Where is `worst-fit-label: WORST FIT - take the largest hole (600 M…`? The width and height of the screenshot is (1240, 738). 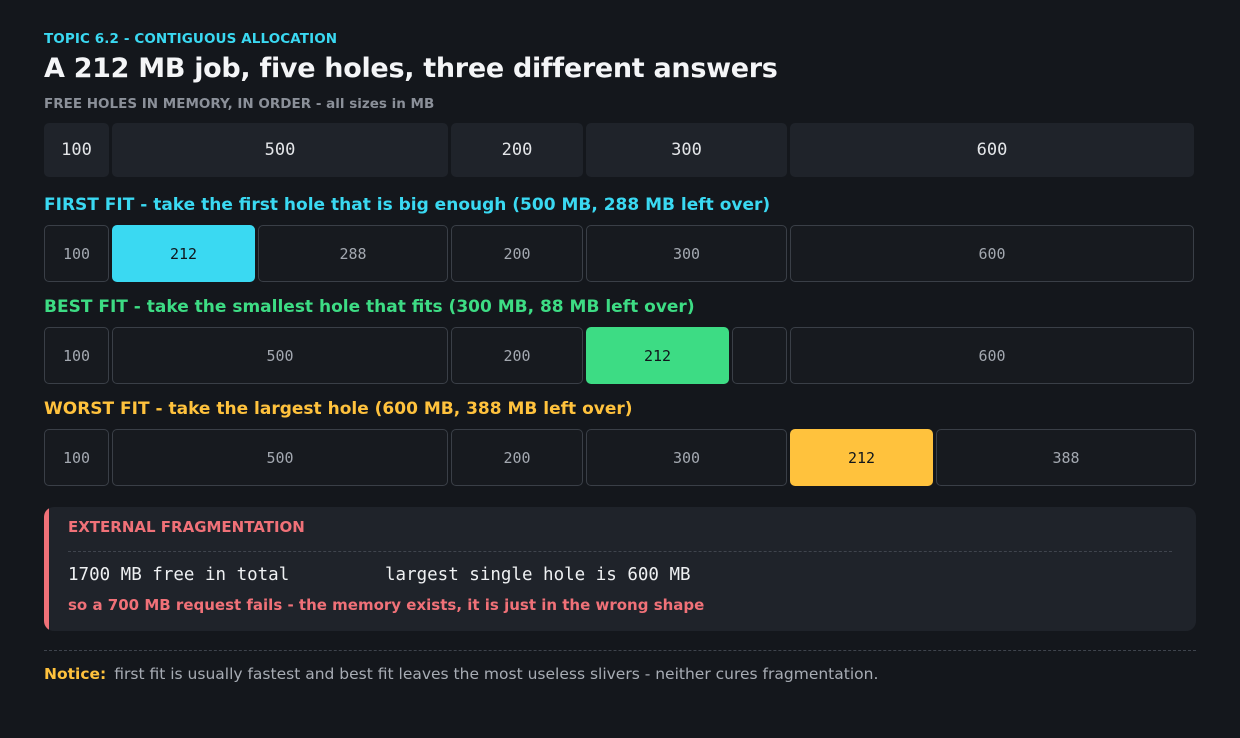
worst-fit-label: WORST FIT - take the largest hole (600 M… is located at coordinates (338, 409).